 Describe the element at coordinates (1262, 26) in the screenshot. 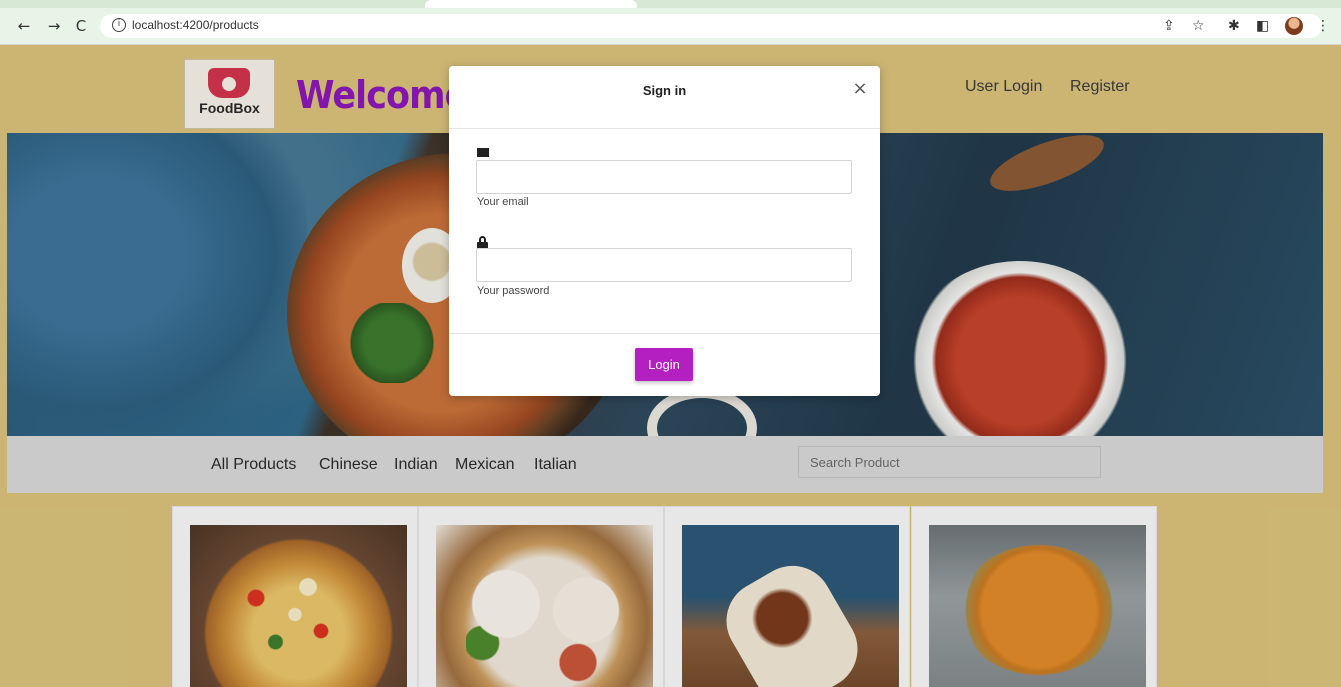

I see `sidepanel-icon: ◧` at that location.